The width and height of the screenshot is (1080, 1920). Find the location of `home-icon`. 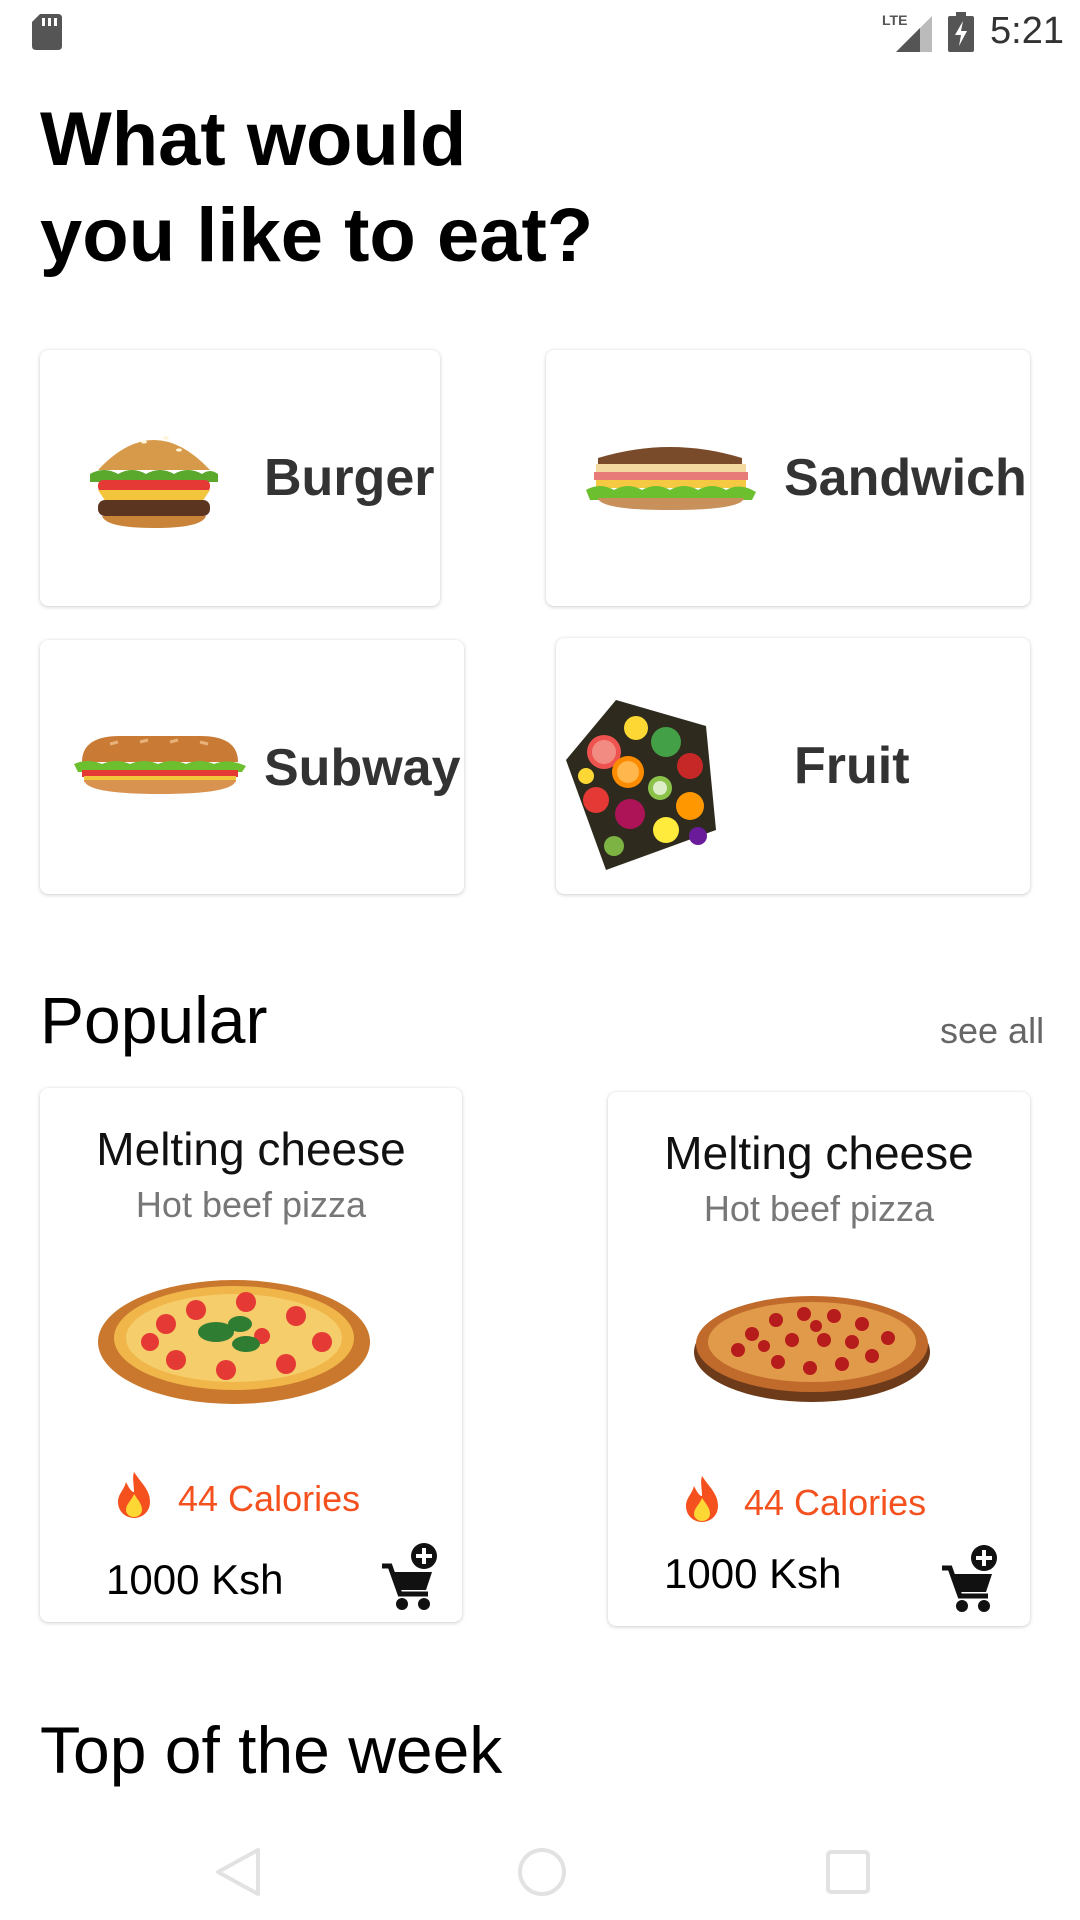

home-icon is located at coordinates (542, 1872).